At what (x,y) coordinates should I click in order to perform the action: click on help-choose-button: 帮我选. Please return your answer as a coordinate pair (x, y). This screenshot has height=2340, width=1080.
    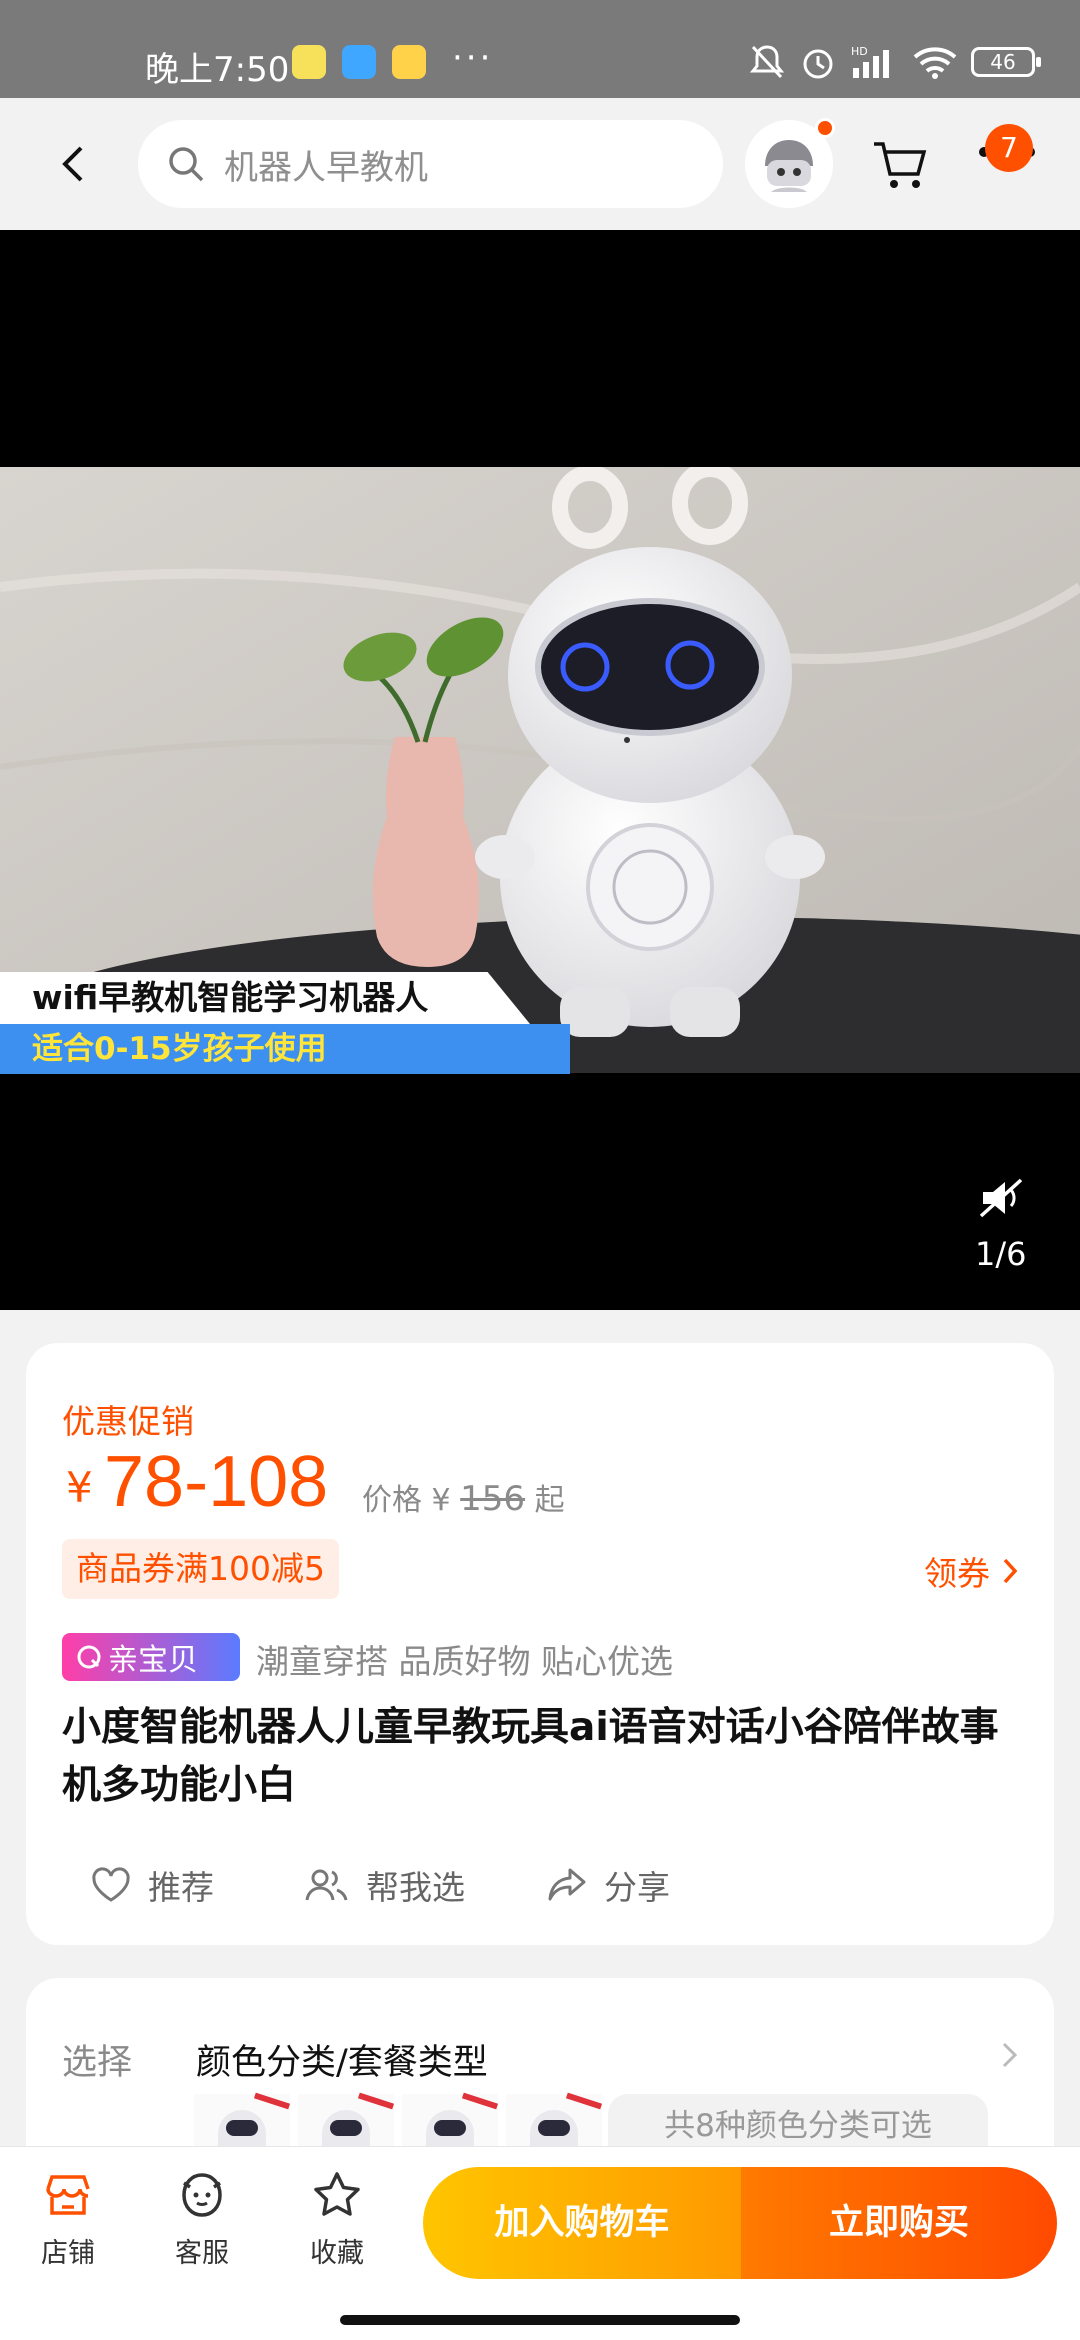
    Looking at the image, I should click on (384, 1885).